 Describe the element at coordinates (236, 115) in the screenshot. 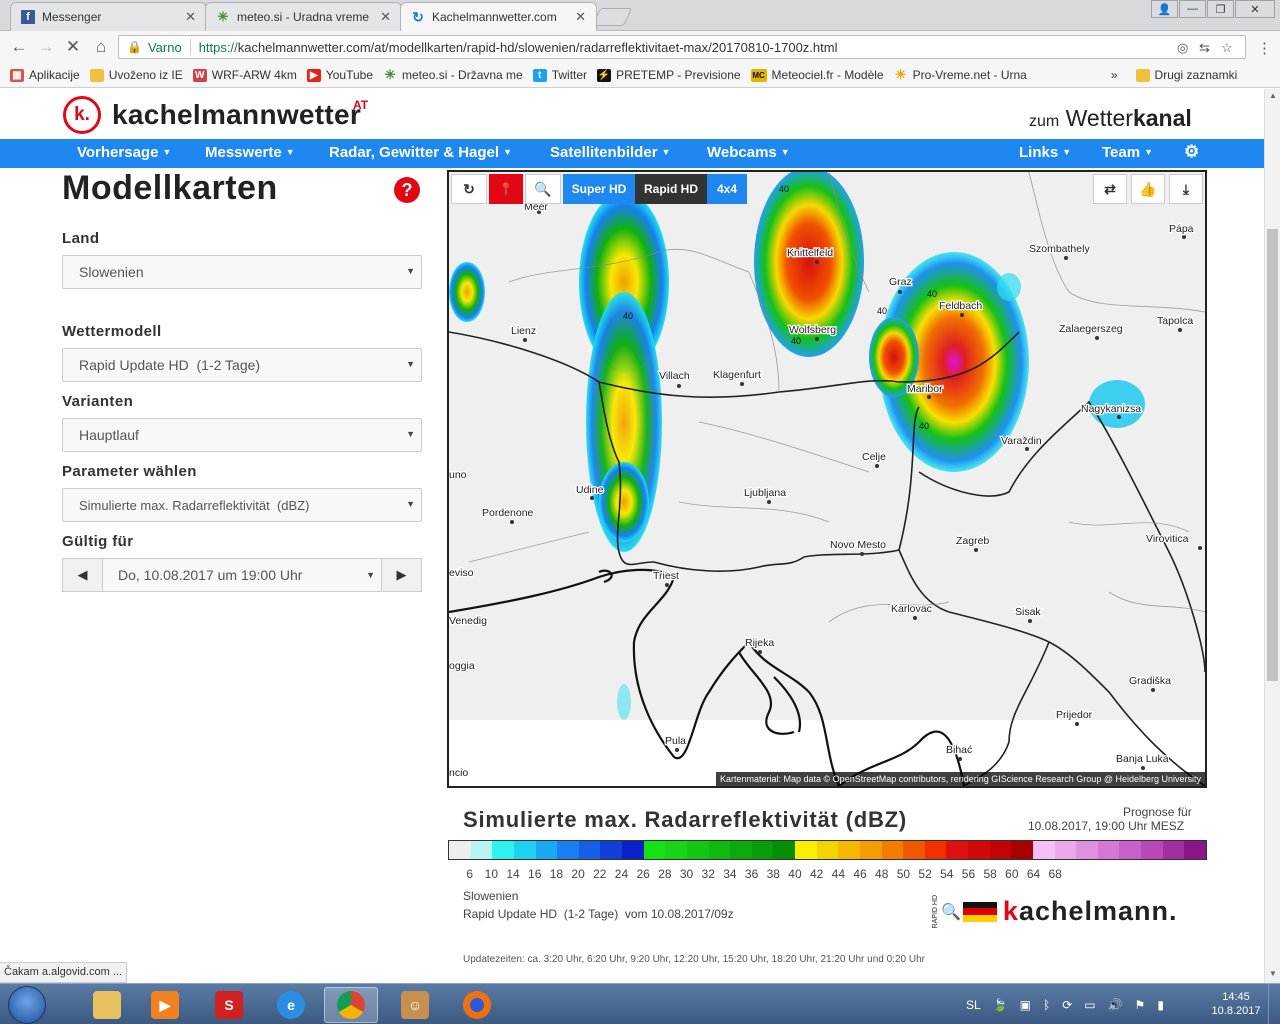

I see `logo-name: kachelmannwetter` at that location.